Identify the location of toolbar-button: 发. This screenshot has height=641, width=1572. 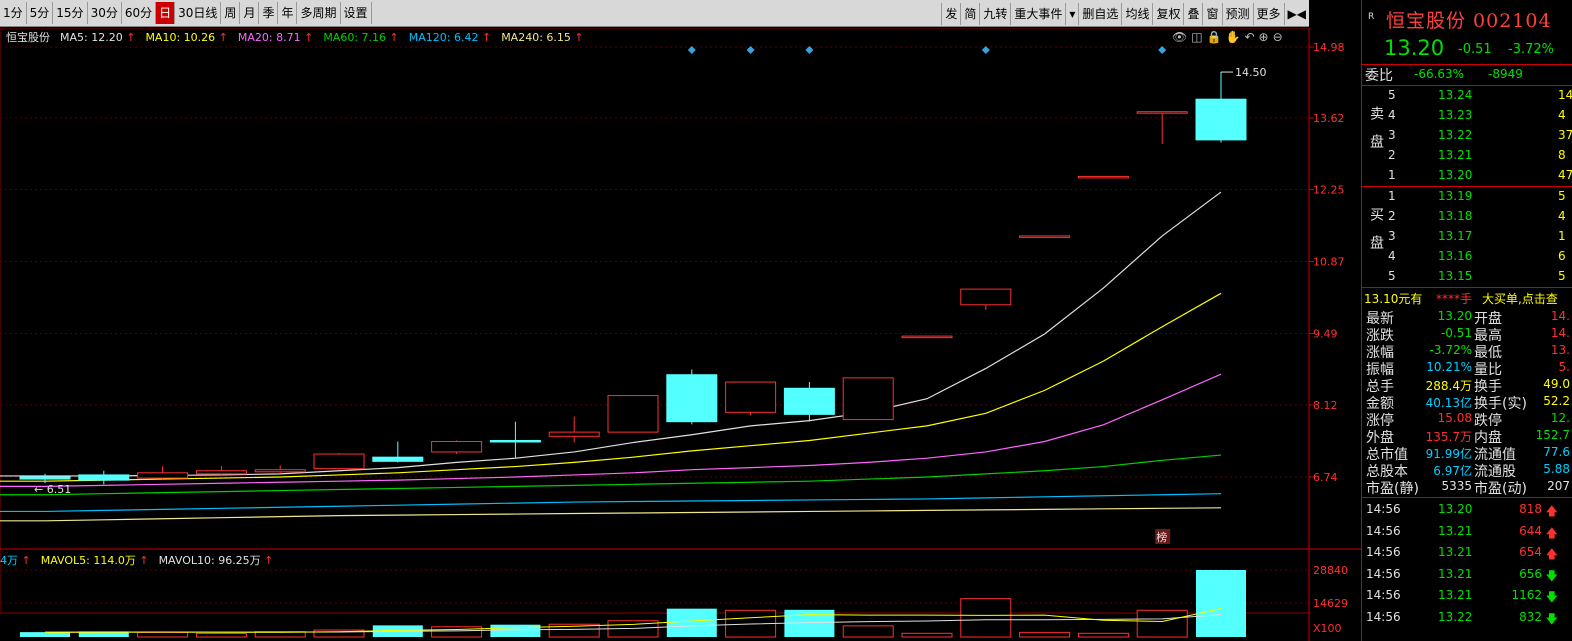
(950, 13).